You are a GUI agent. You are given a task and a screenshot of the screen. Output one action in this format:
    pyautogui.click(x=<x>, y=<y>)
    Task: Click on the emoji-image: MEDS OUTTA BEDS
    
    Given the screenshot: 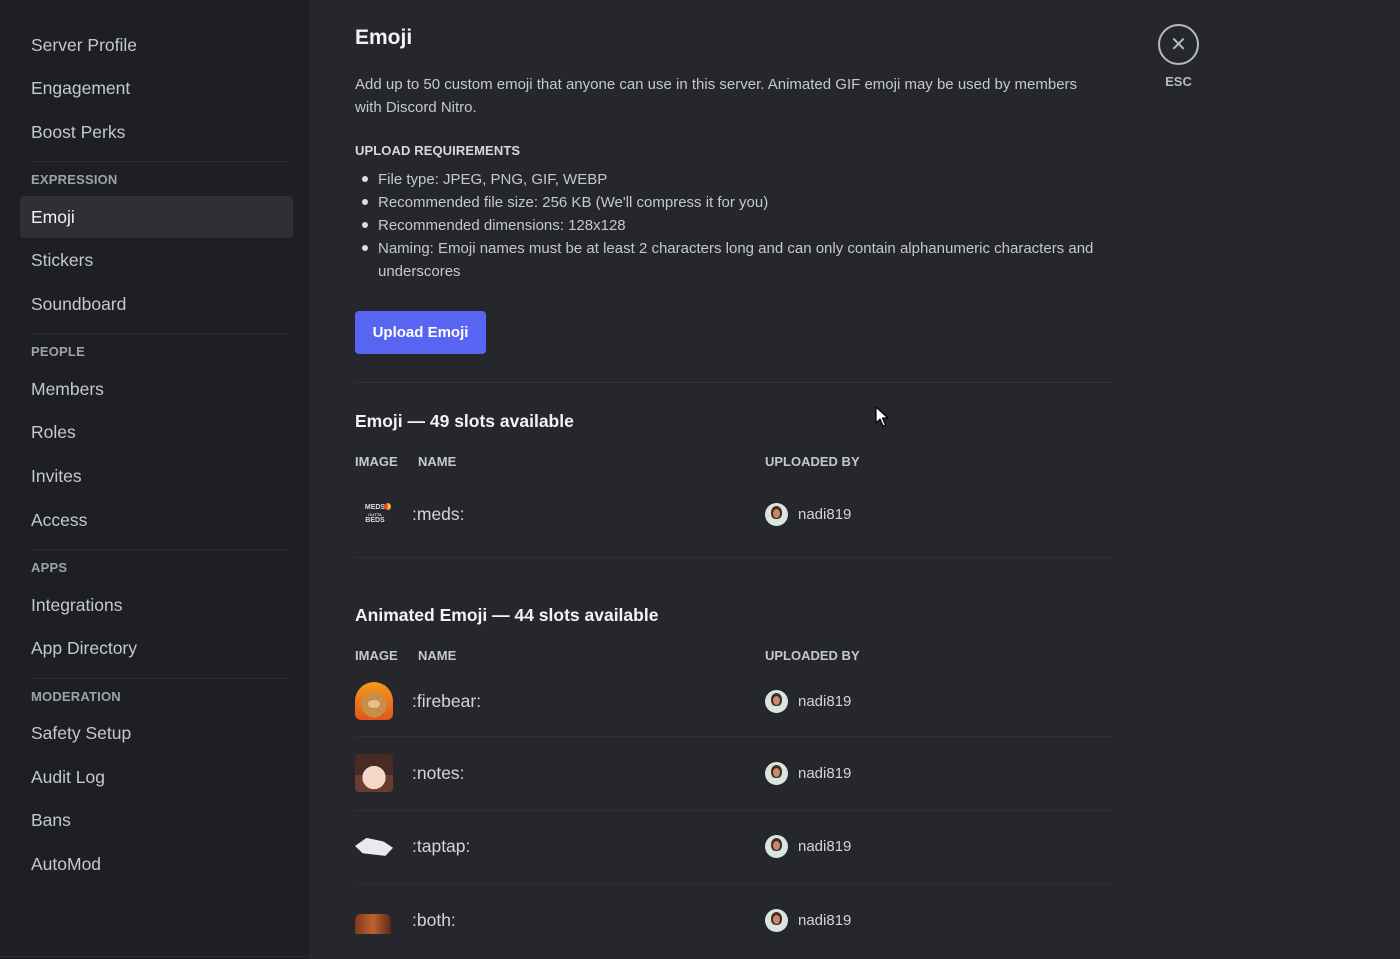 What is the action you would take?
    pyautogui.click(x=383, y=515)
    